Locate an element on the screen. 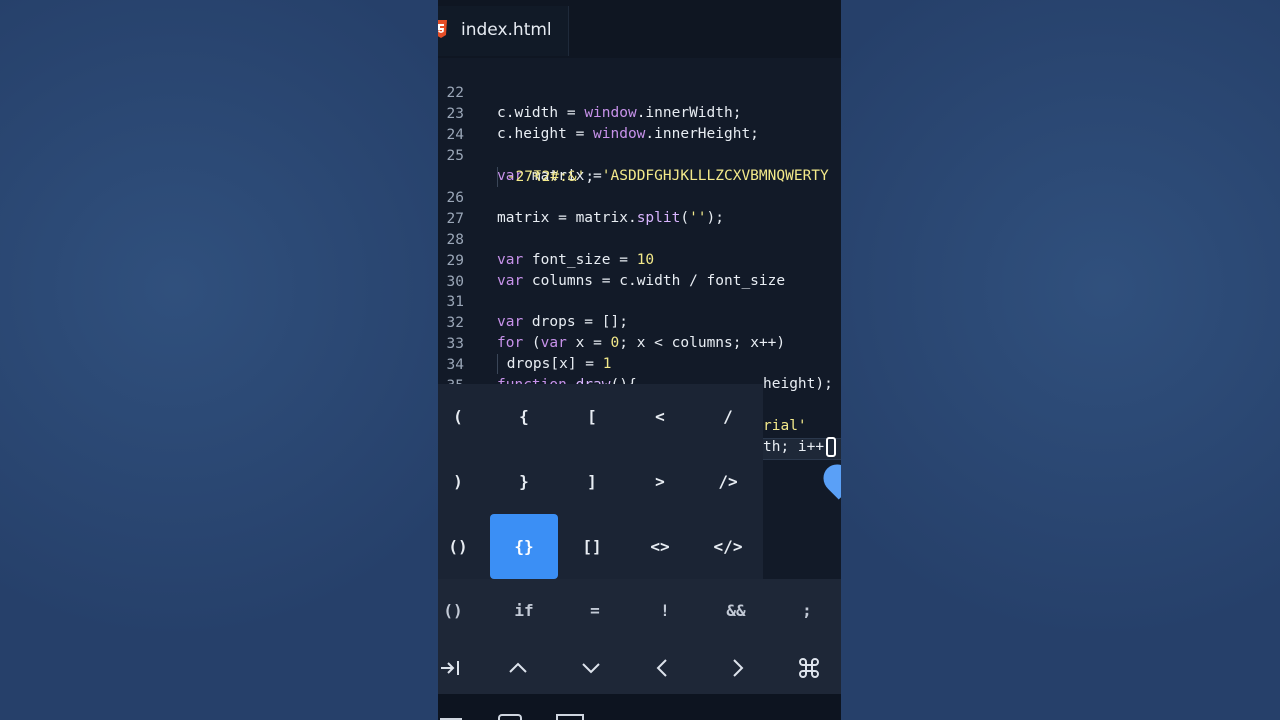  key-open-bracket: [ is located at coordinates (592, 416).